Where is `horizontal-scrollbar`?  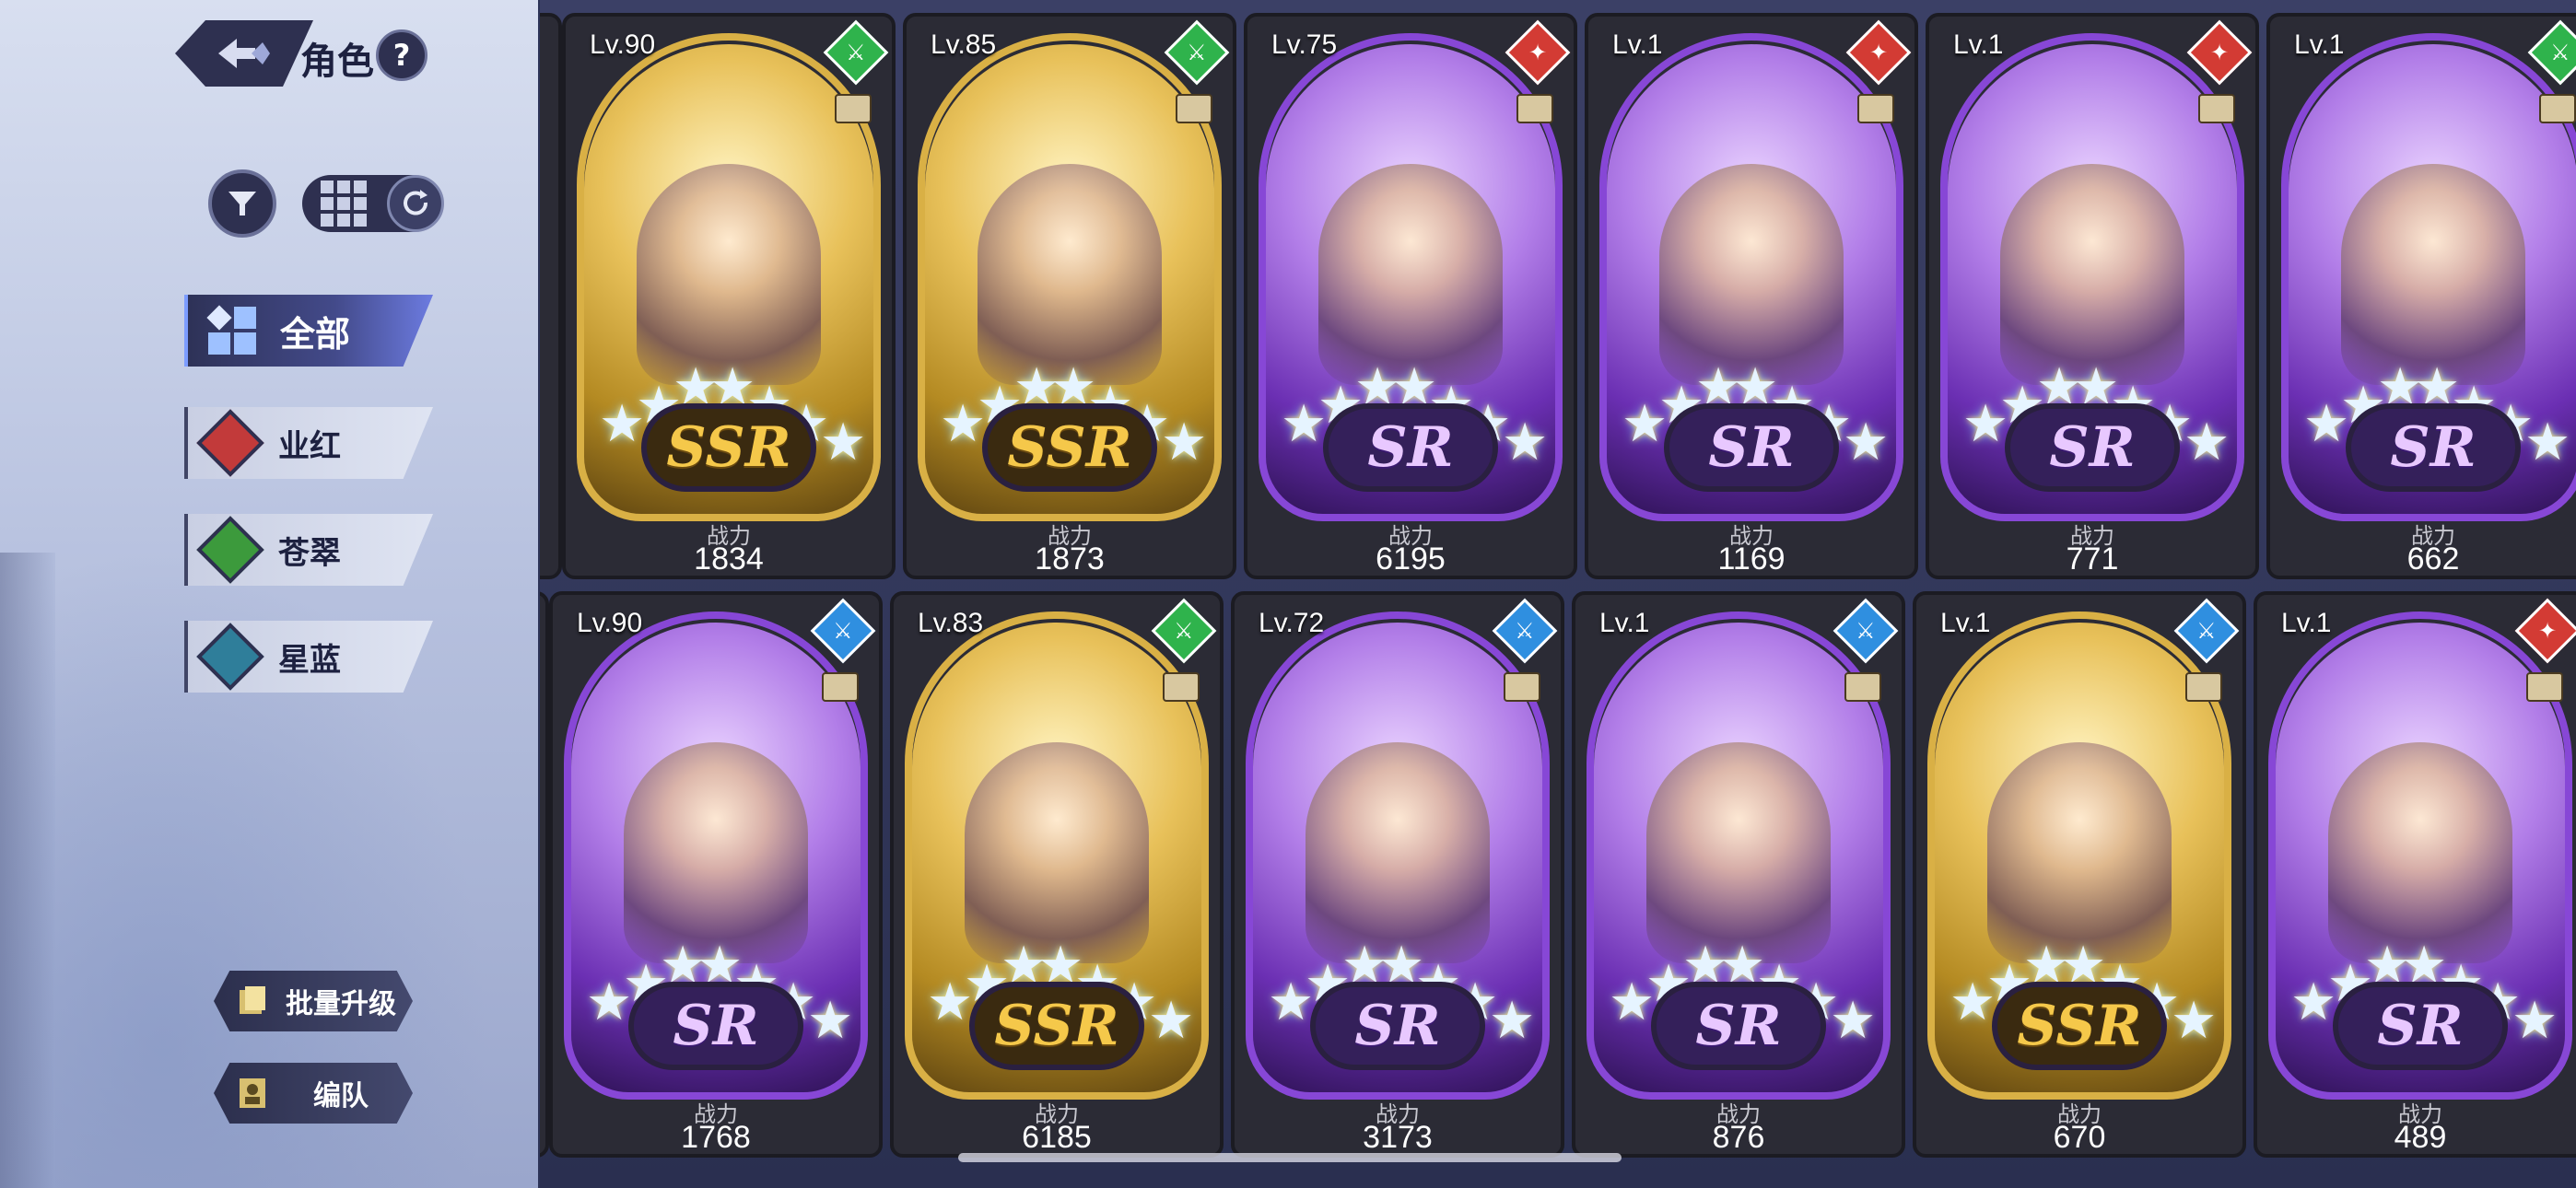 horizontal-scrollbar is located at coordinates (1290, 1157).